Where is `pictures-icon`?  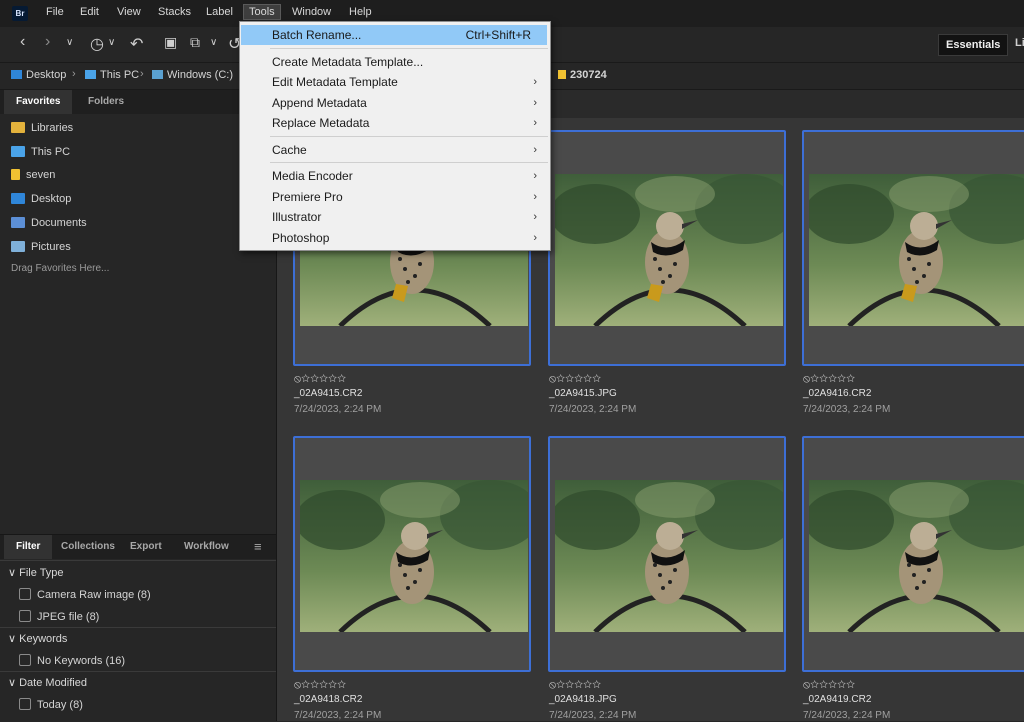
pictures-icon is located at coordinates (18, 246).